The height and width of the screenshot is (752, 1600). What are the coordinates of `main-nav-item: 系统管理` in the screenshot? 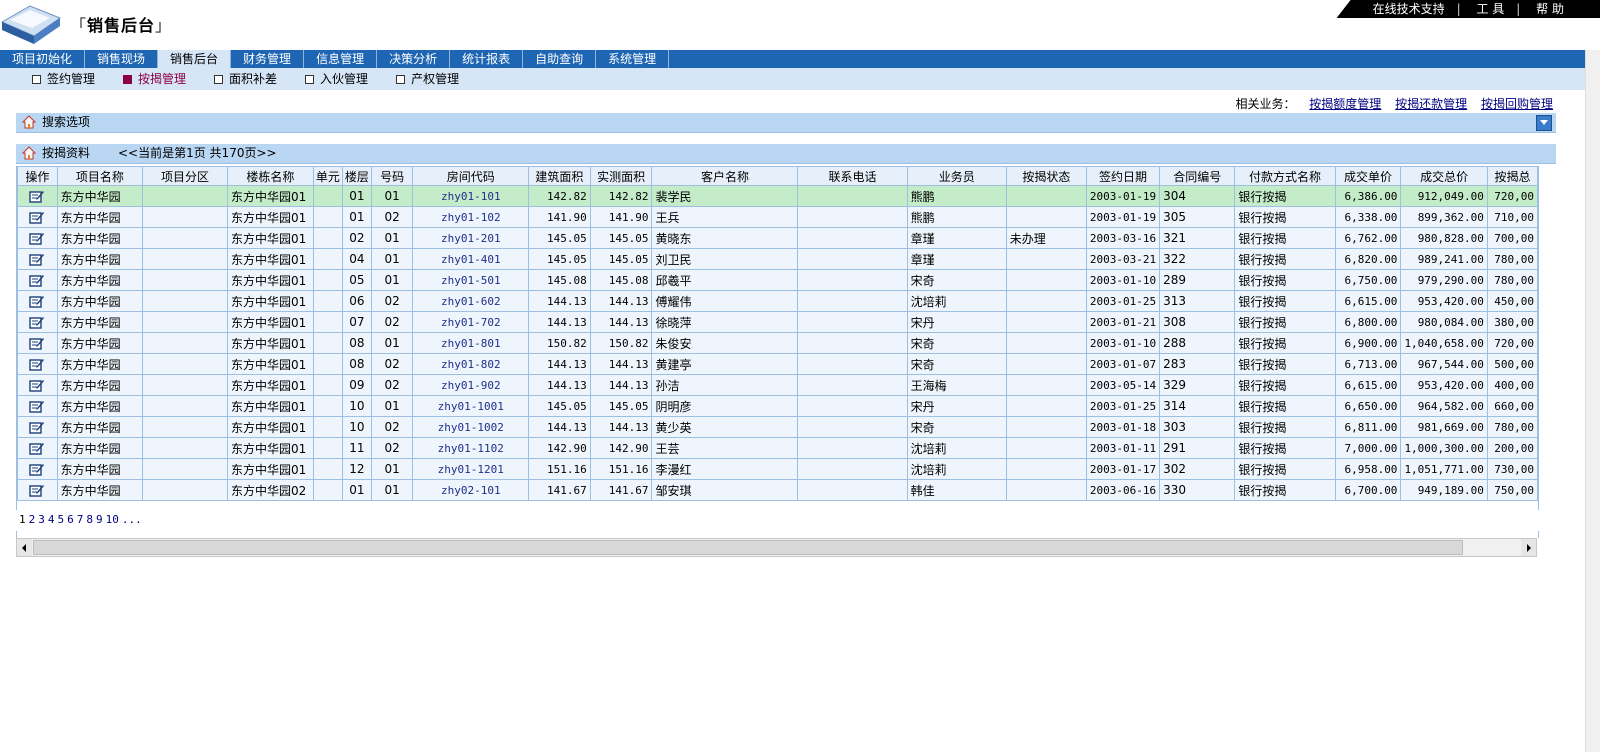 It's located at (633, 59).